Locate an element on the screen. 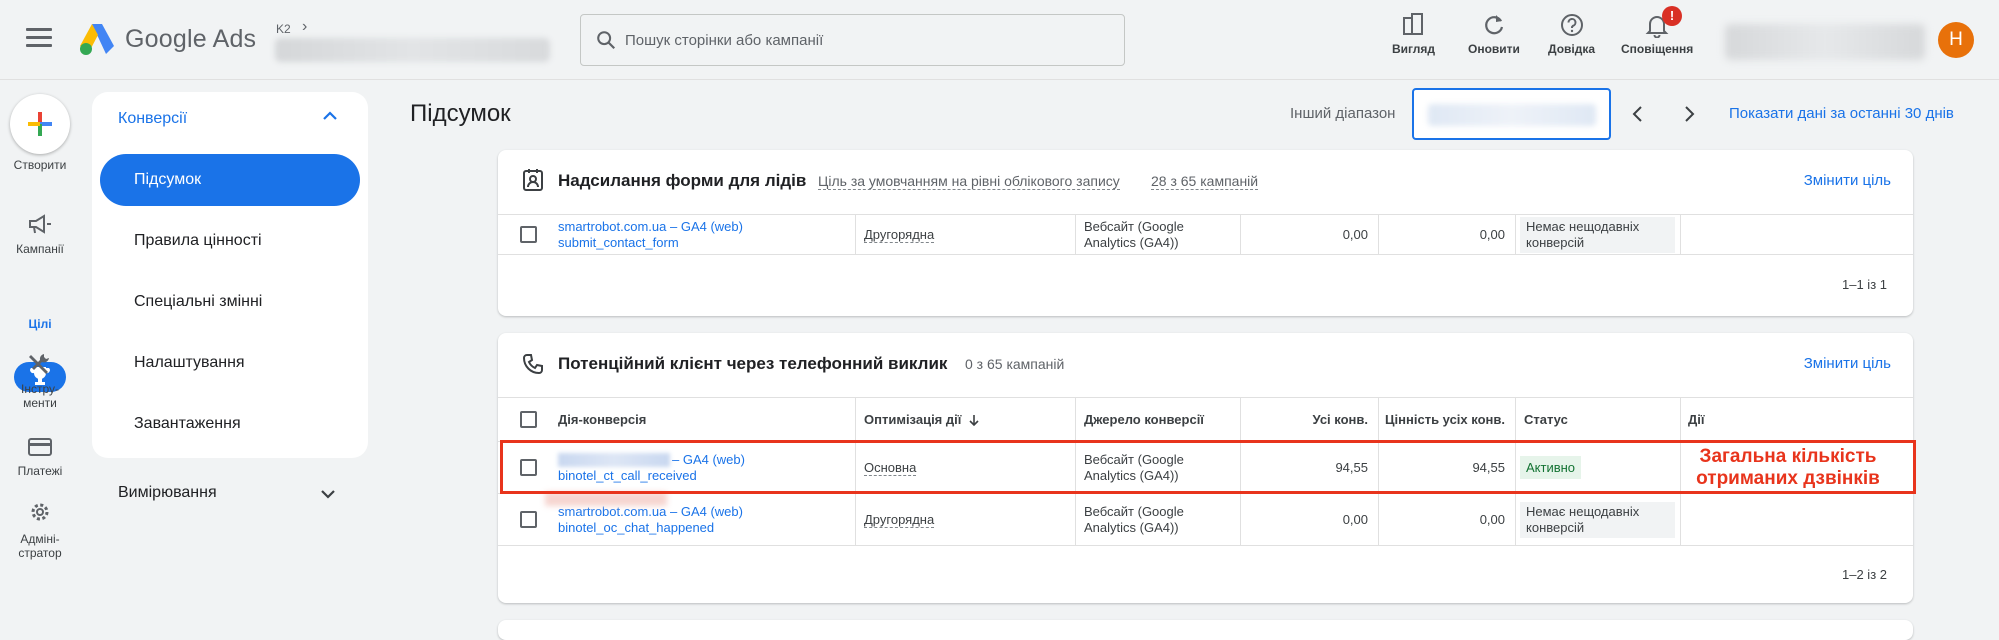 Image resolution: width=1999 pixels, height=640 pixels. gear-icon is located at coordinates (40, 512).